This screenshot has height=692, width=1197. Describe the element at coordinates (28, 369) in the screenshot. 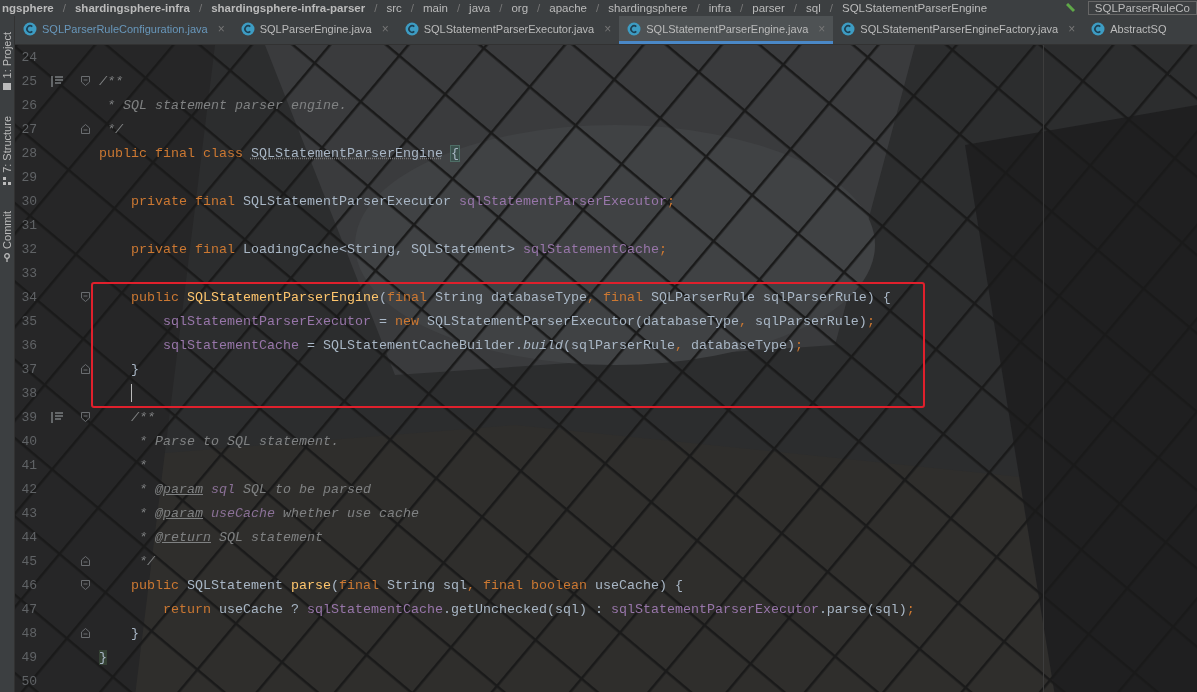

I see `line-number: 37` at that location.